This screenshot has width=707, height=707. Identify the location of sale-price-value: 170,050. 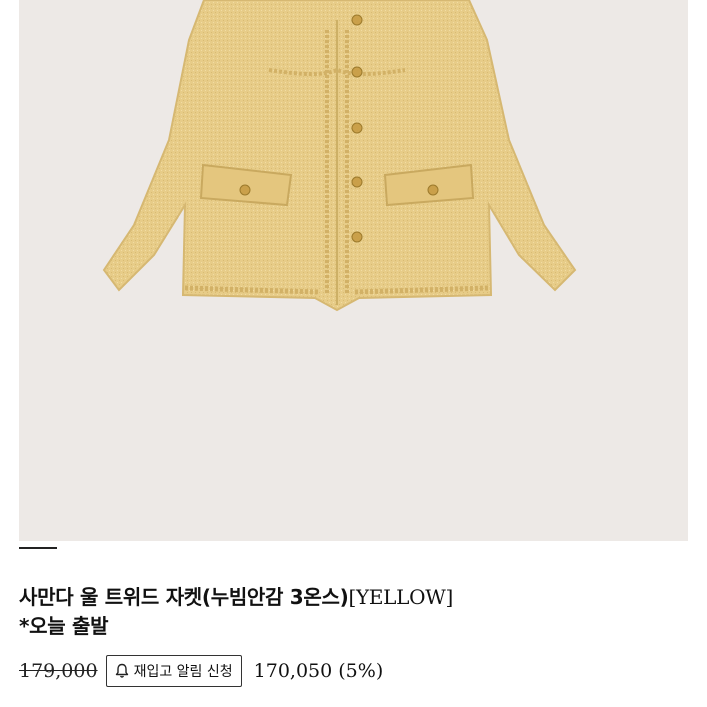
(293, 671).